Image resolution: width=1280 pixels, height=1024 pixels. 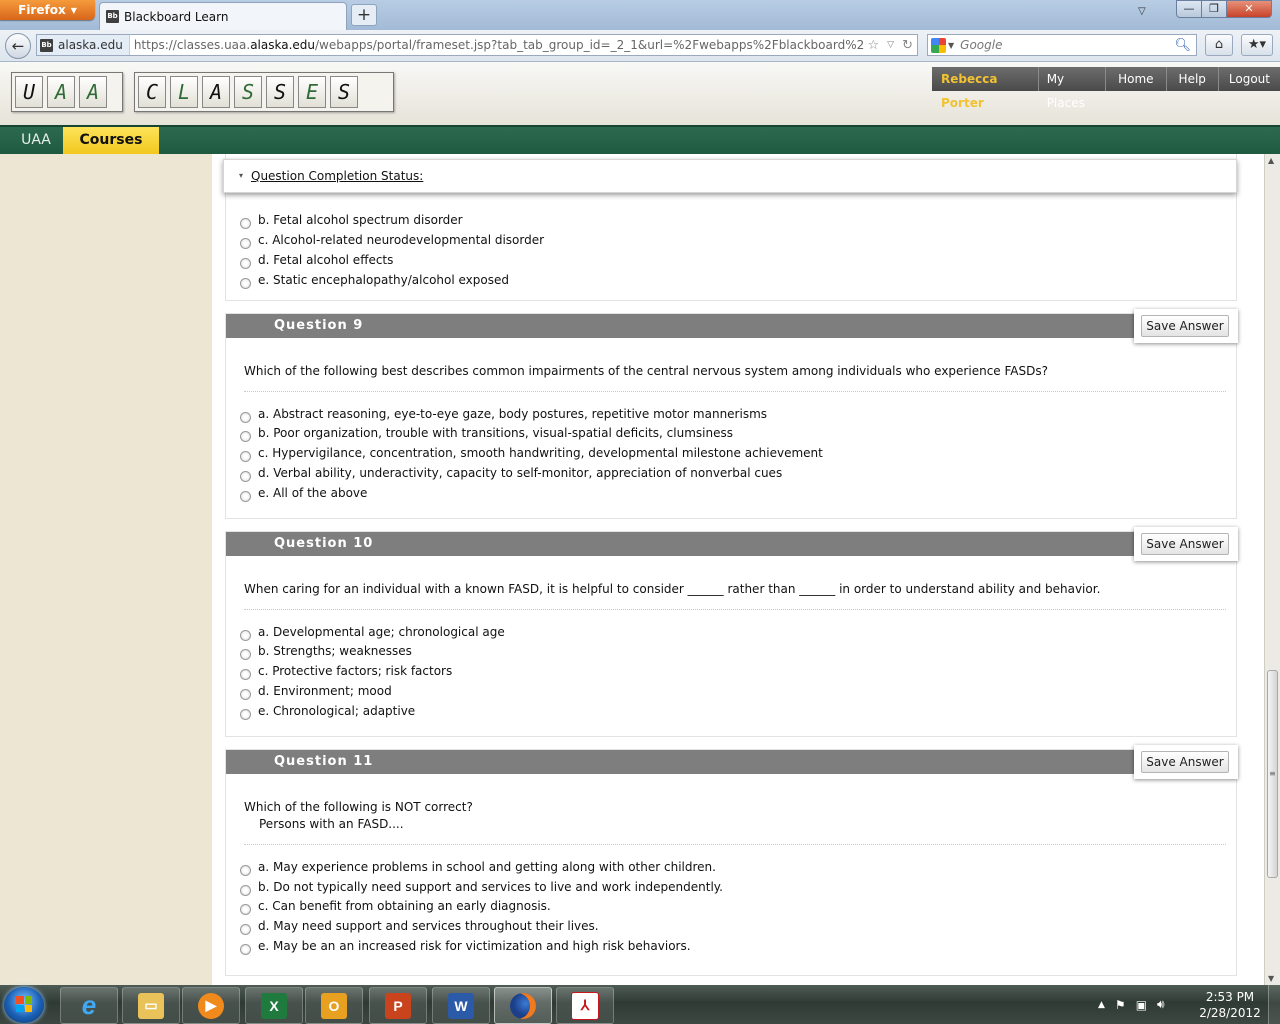 I want to click on my-places-link: My Places, so click(x=1072, y=88).